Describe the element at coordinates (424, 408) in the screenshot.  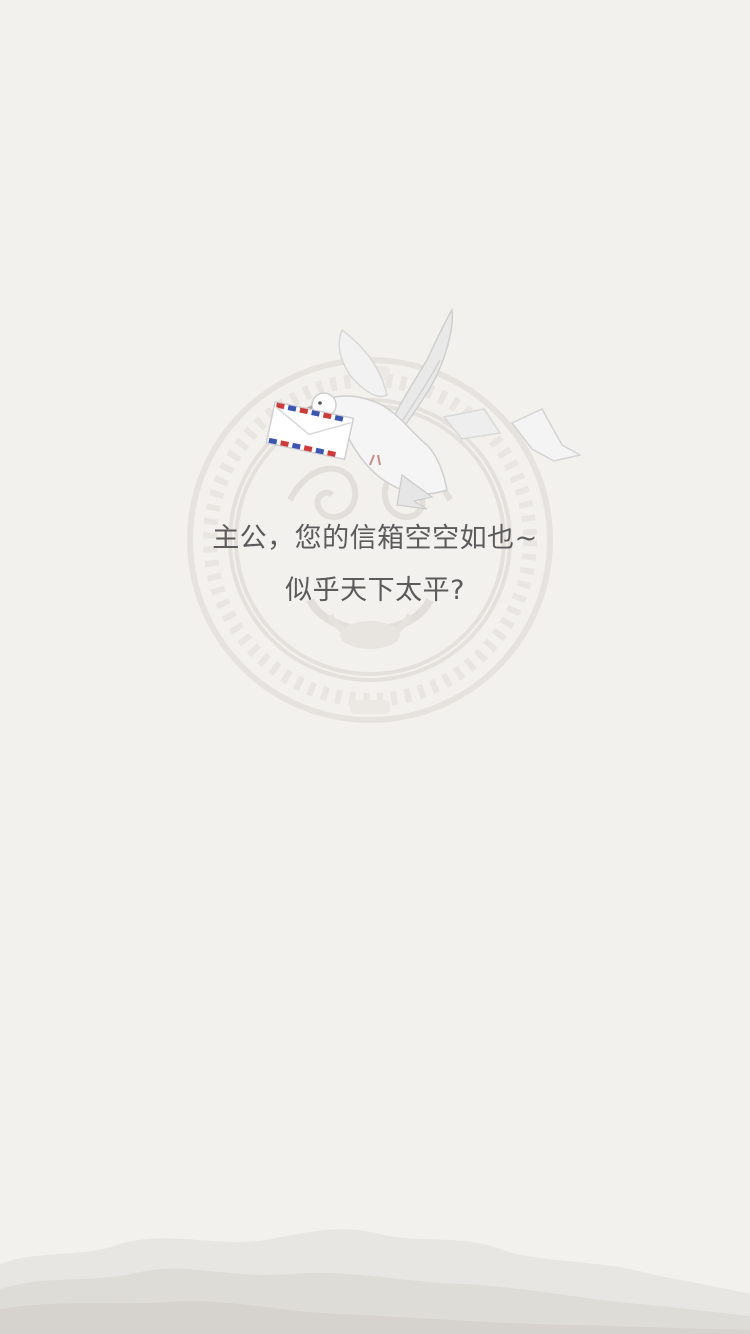
I see `carrier-pigeon-with-letter-icon` at that location.